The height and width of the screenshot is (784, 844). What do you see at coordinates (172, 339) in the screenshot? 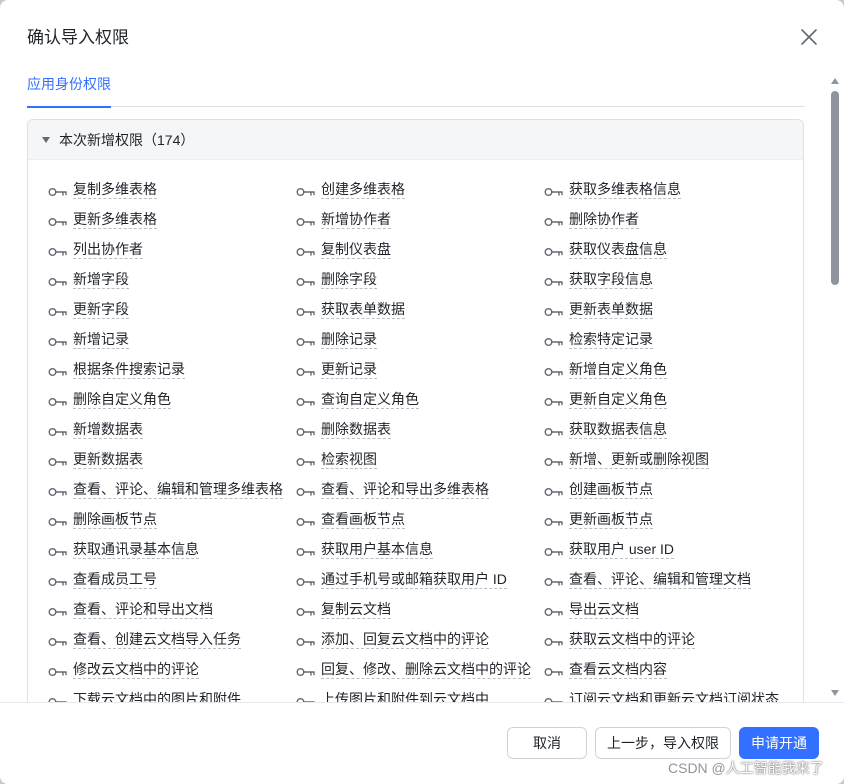
I see `permission-item: 新增记录` at bounding box center [172, 339].